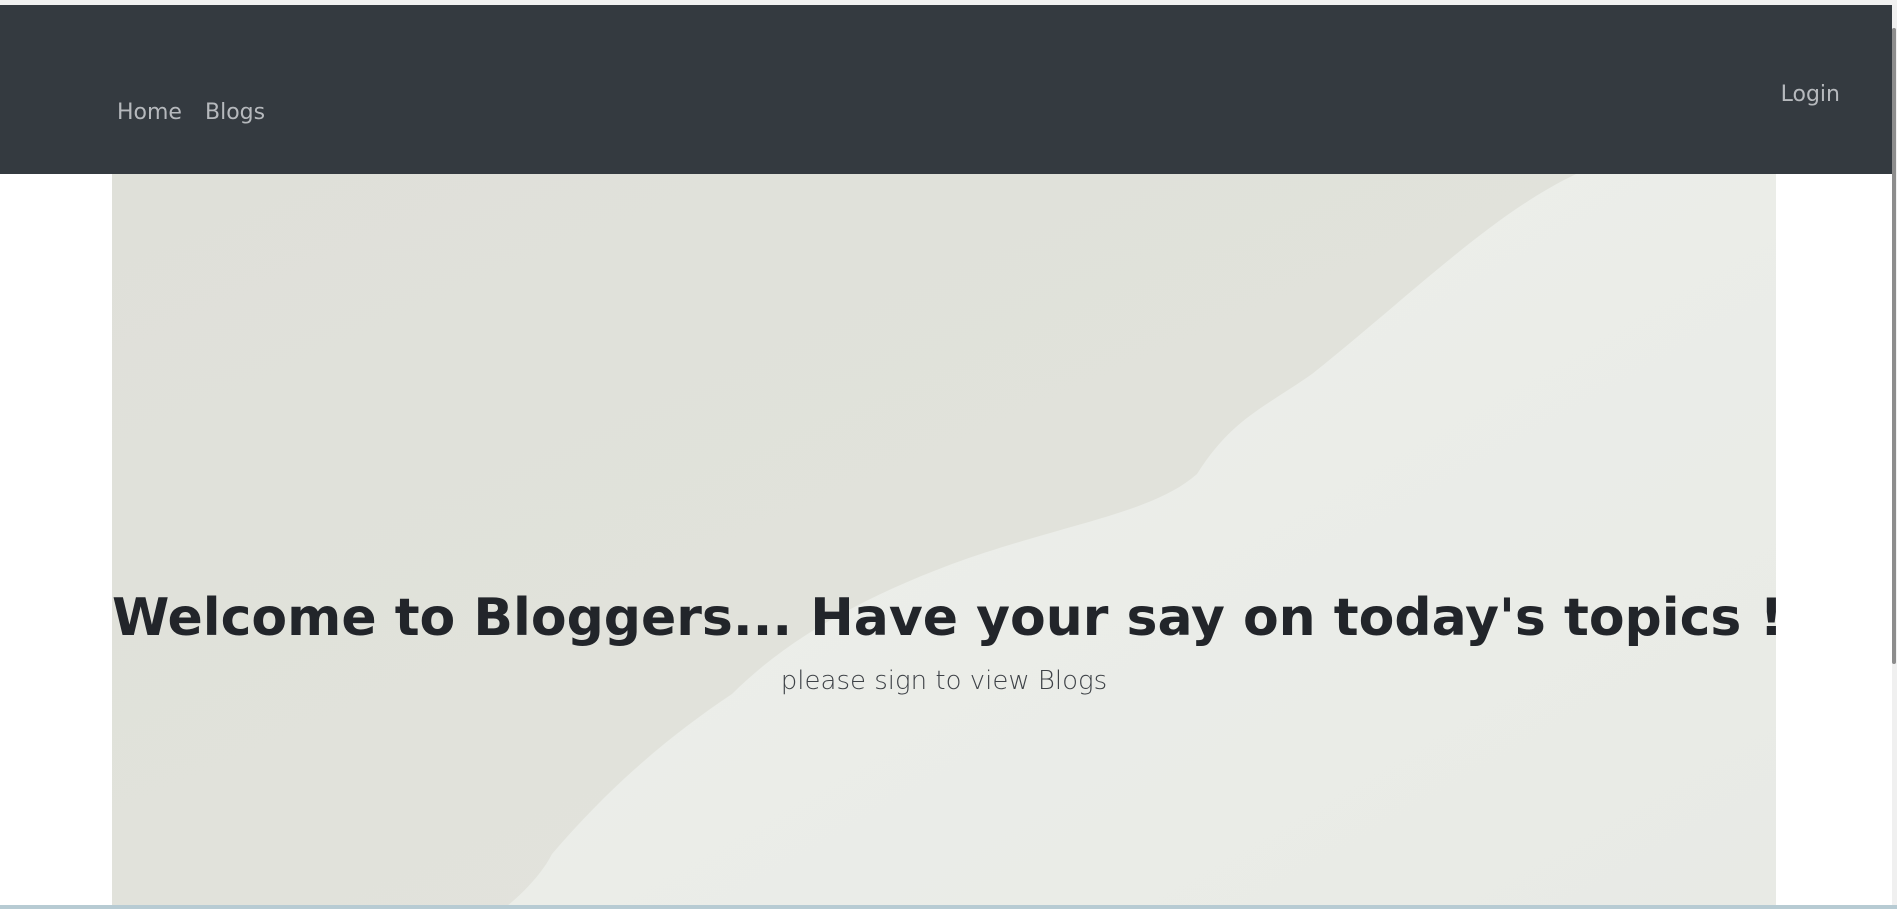 The image size is (1897, 909). I want to click on hero-subtitle: please sign to view Blogs, so click(944, 681).